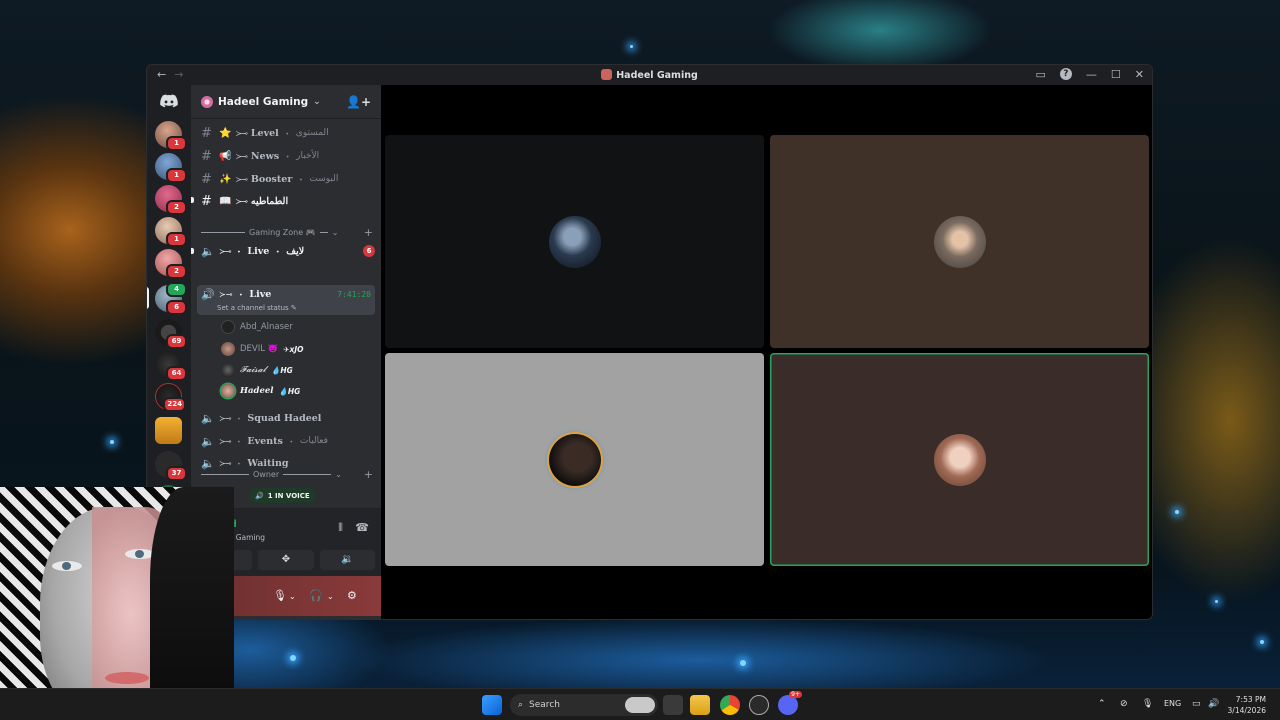 The image size is (1280, 720). What do you see at coordinates (170, 397) in the screenshot?
I see `server-icon: 224` at bounding box center [170, 397].